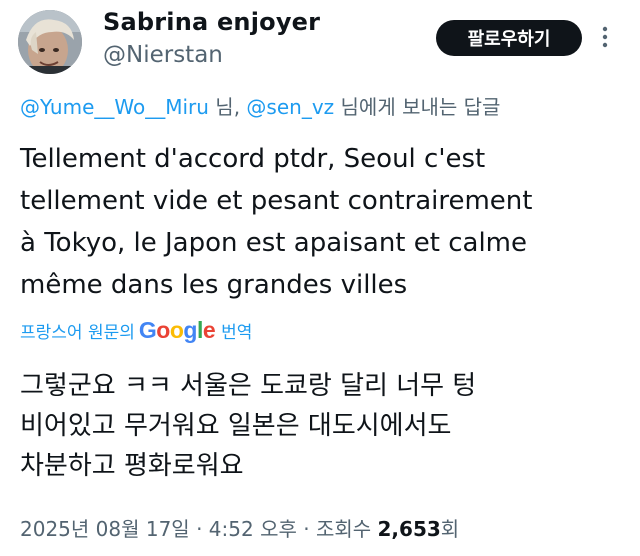  Describe the element at coordinates (114, 107) in the screenshot. I see `reply-mention-link: @Yume__Wo__Miru` at that location.